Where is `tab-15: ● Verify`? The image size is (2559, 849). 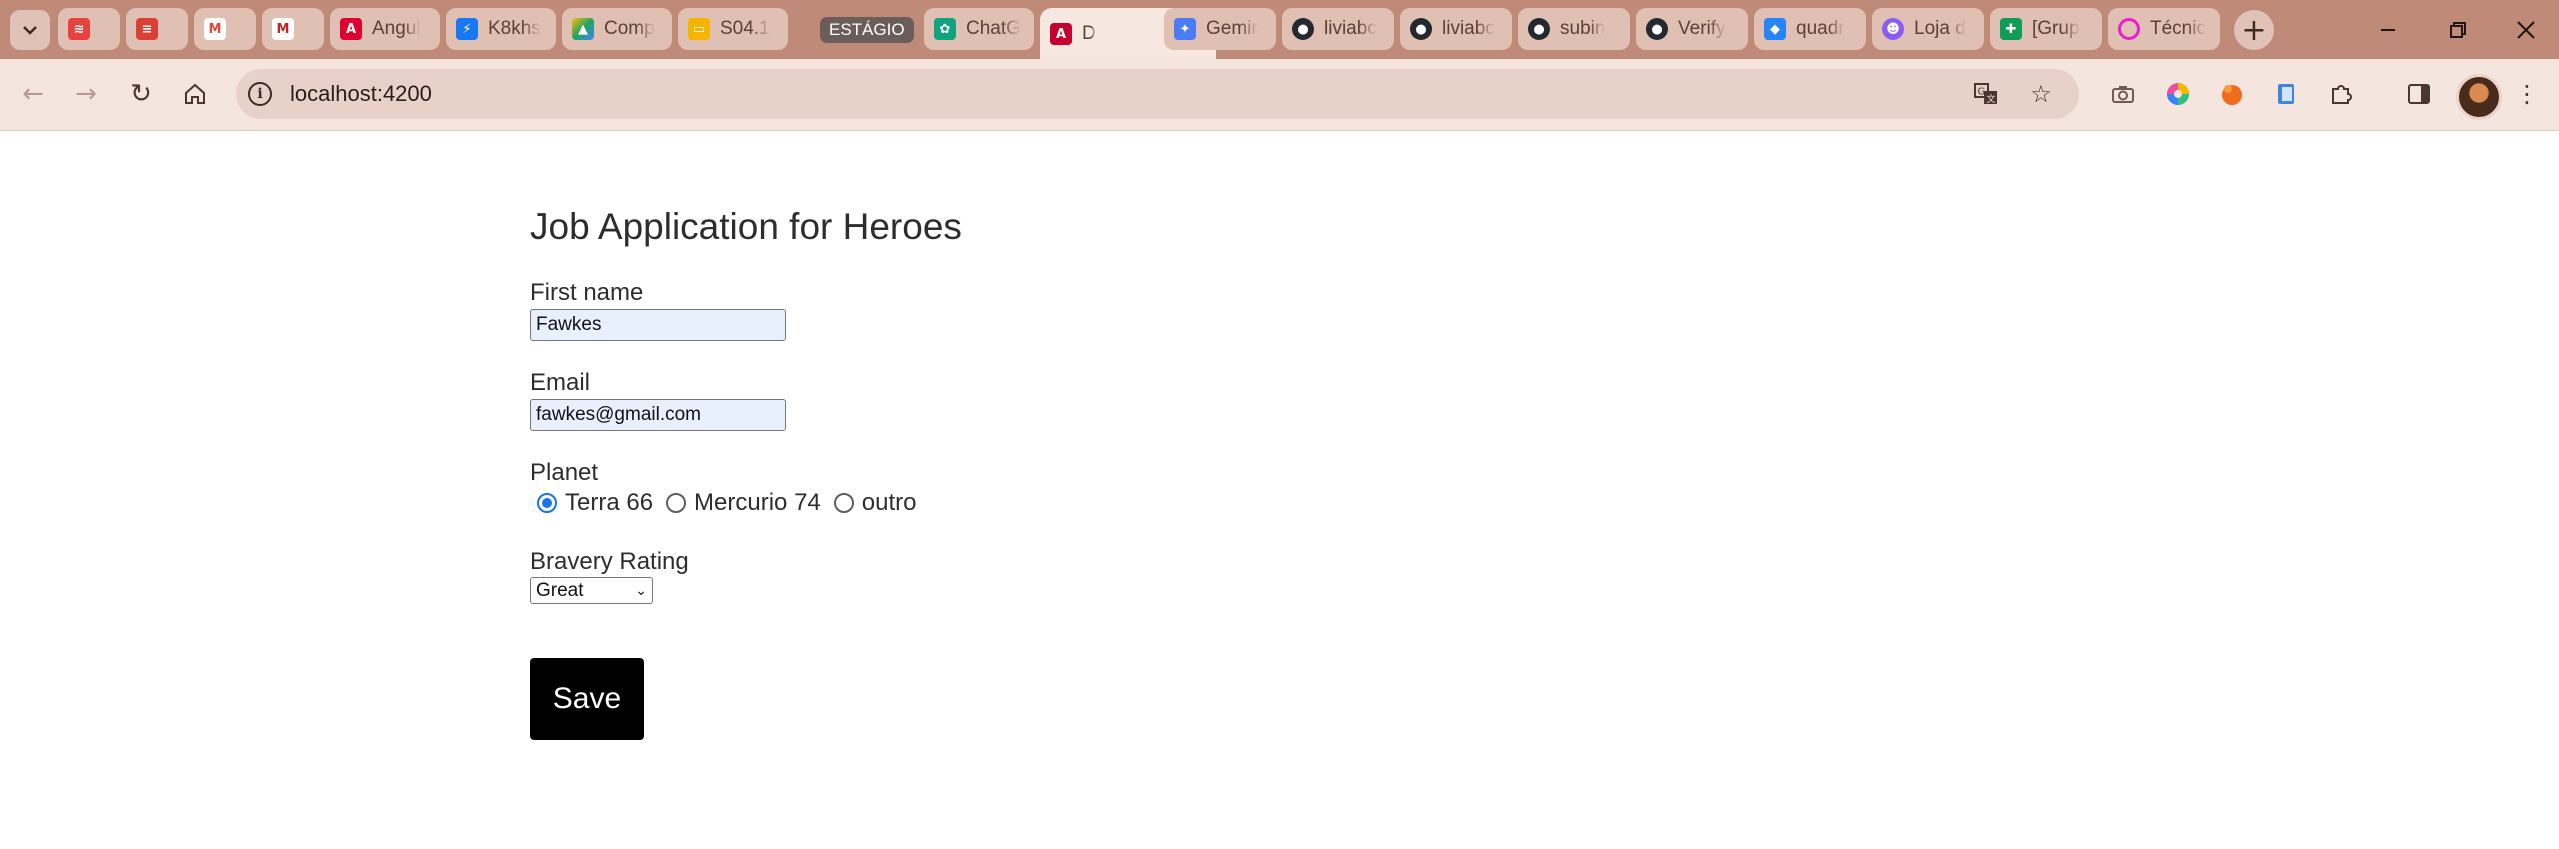
tab-15: ● Verify is located at coordinates (1692, 29).